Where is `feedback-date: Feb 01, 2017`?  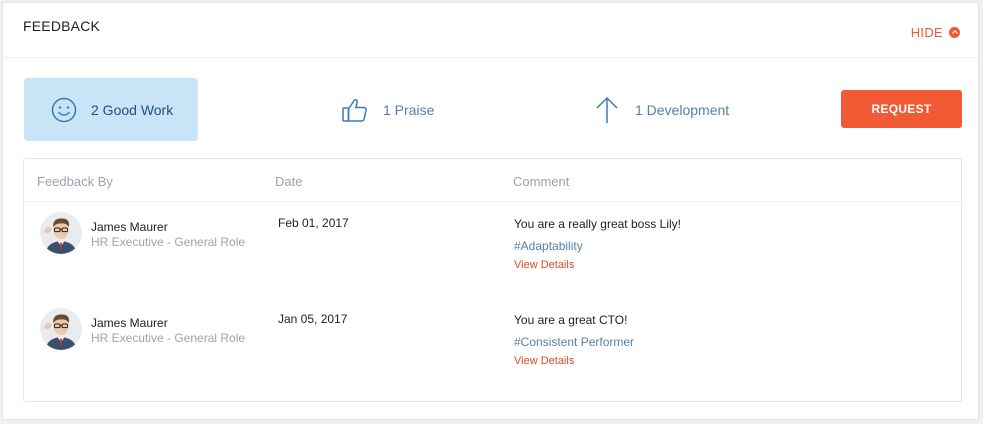 feedback-date: Feb 01, 2017 is located at coordinates (313, 223).